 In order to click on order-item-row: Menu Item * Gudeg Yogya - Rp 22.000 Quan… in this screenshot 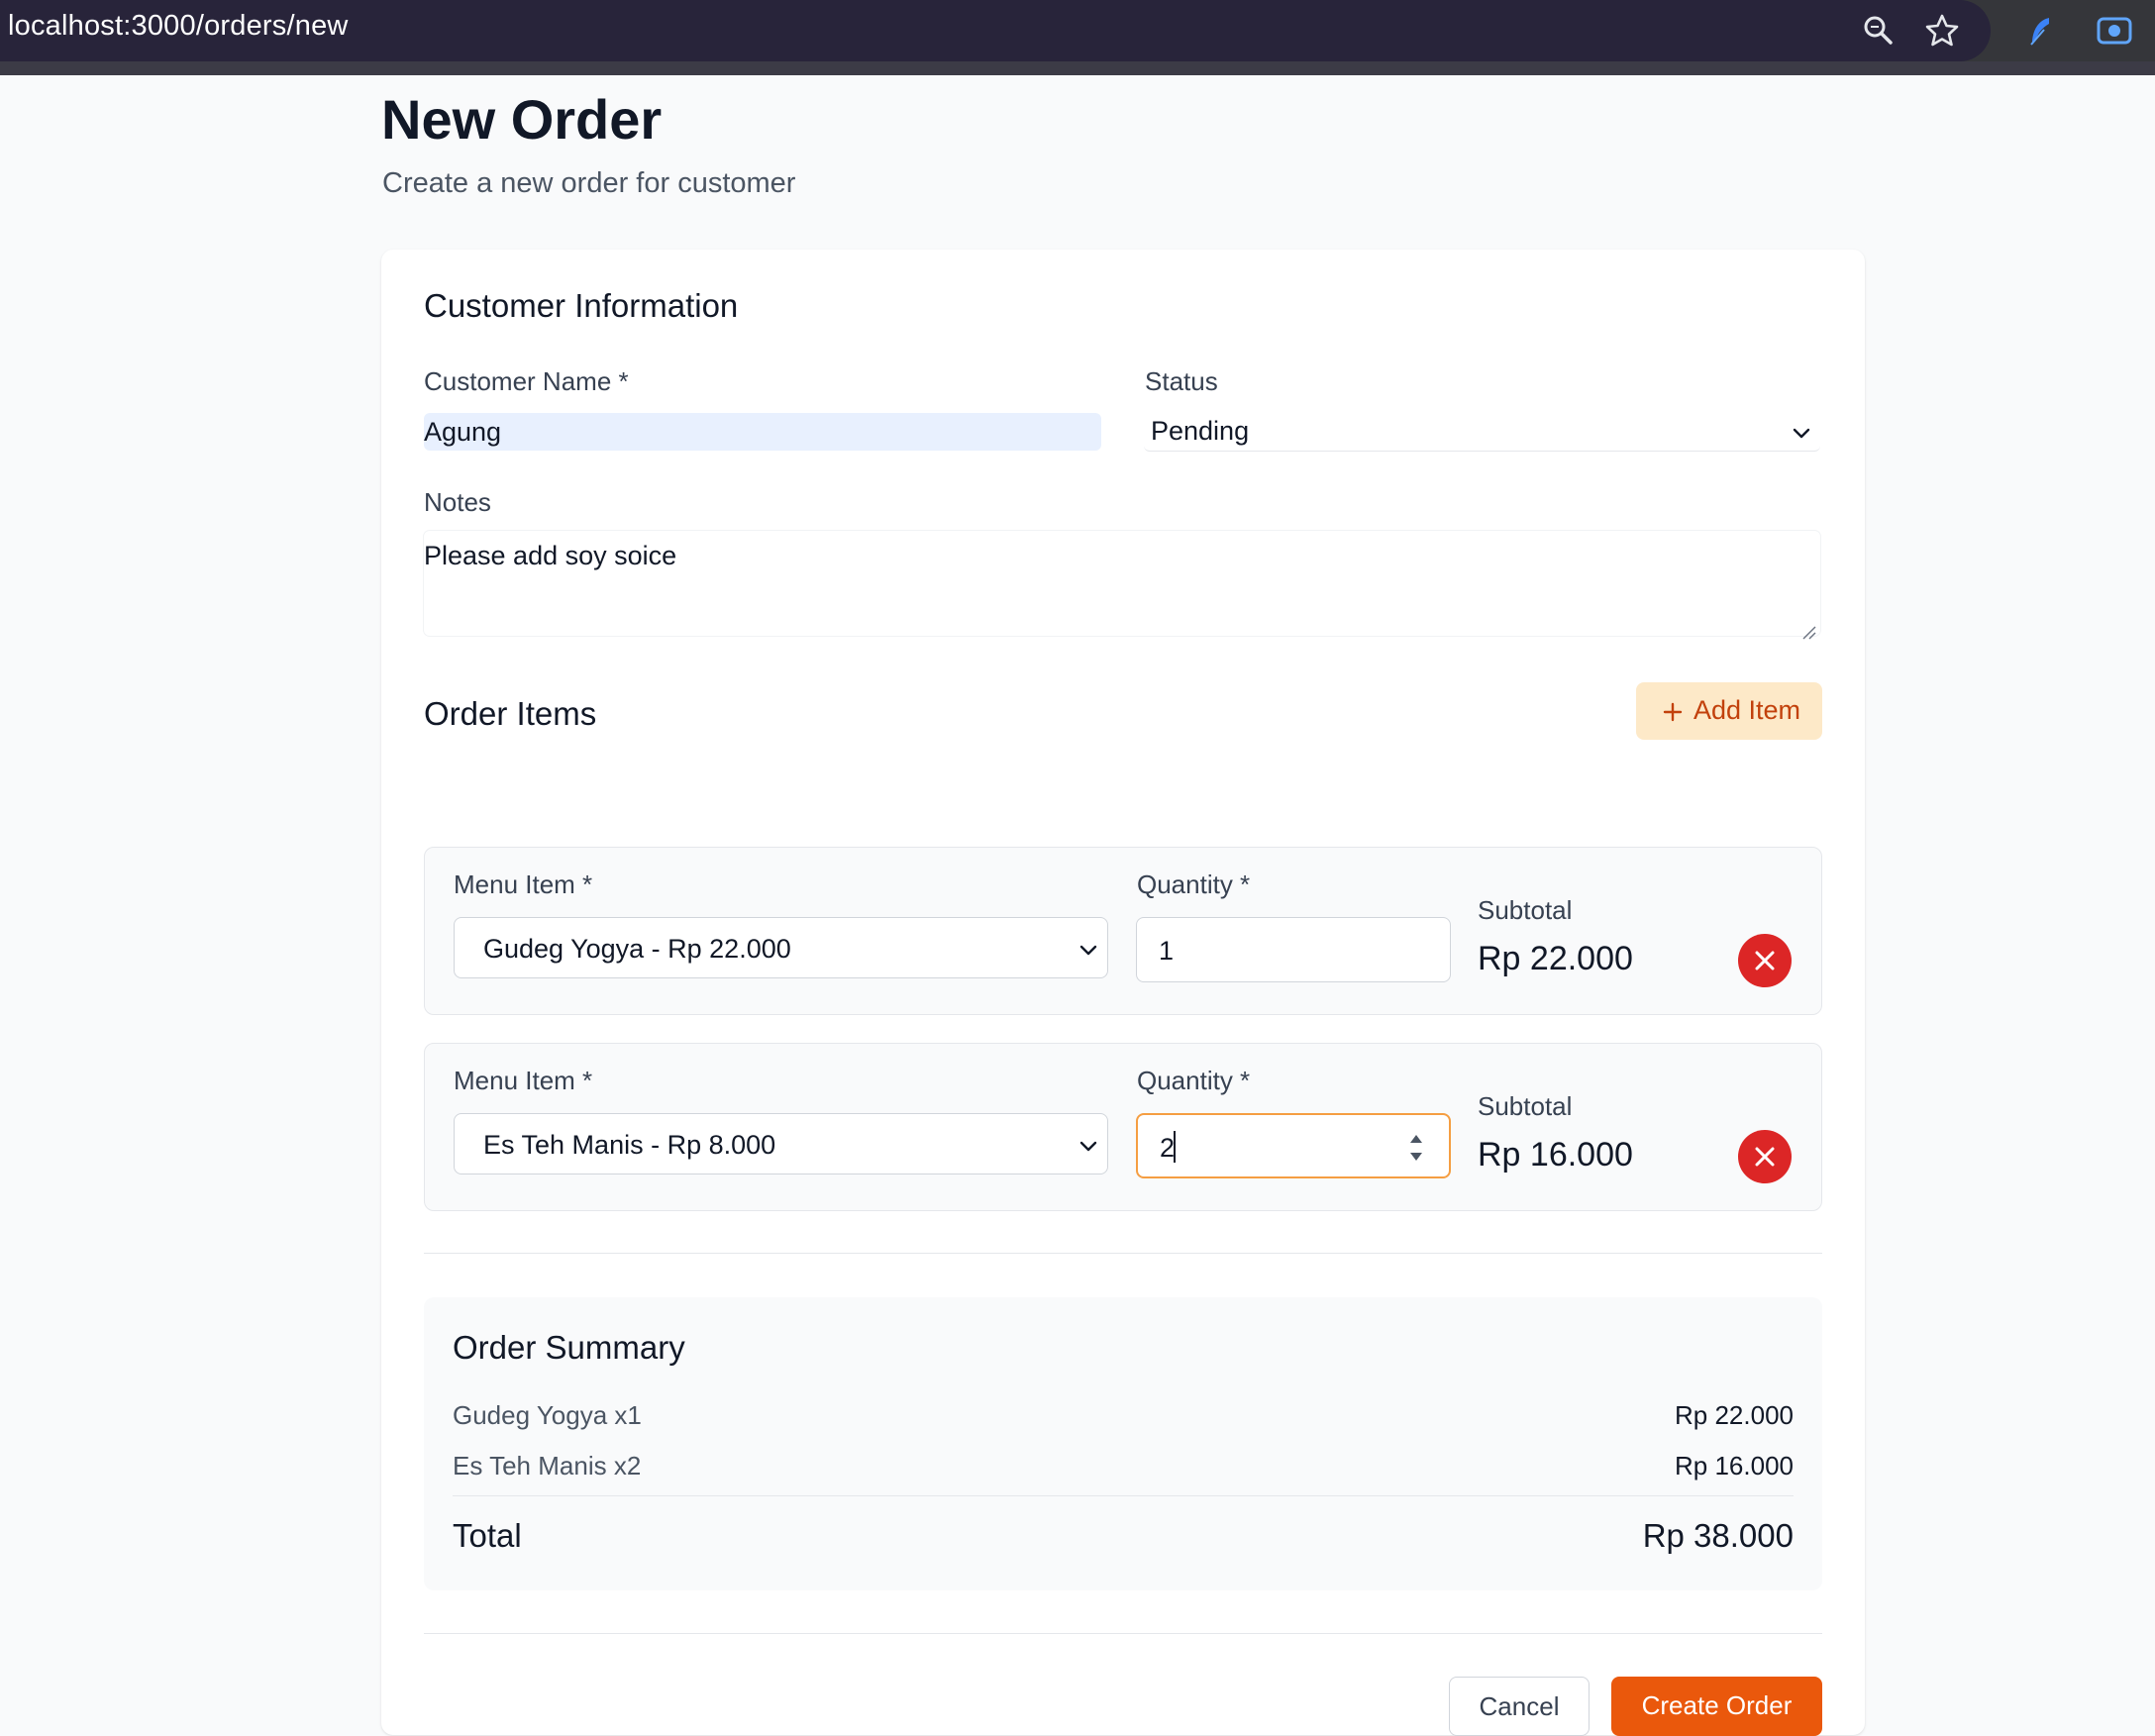, I will do `click(1123, 931)`.